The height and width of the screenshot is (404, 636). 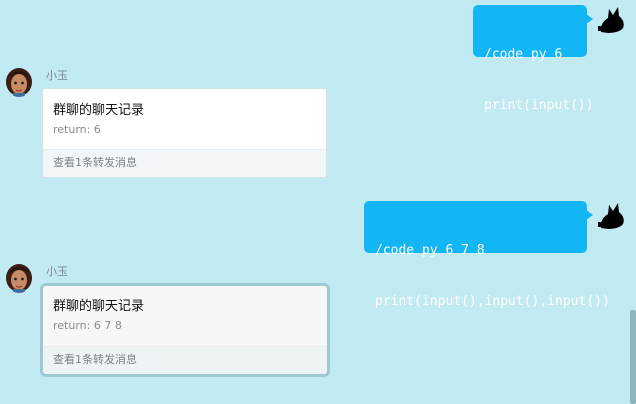 What do you see at coordinates (184, 133) in the screenshot?
I see `forwarded-chat-card: 群聊的聊天记录 return: 6 查看1条转发消息` at bounding box center [184, 133].